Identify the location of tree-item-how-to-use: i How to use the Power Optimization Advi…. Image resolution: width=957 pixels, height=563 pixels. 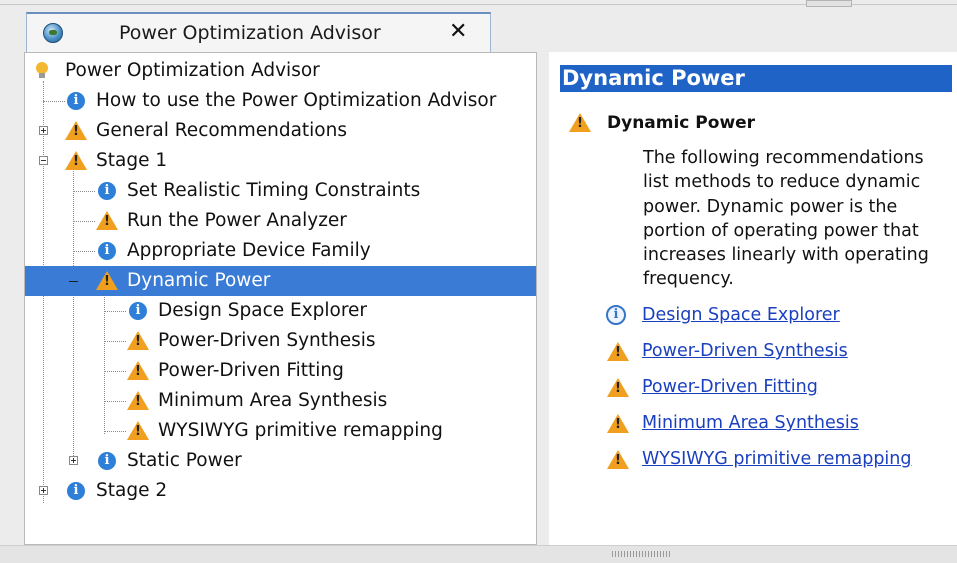
(280, 101).